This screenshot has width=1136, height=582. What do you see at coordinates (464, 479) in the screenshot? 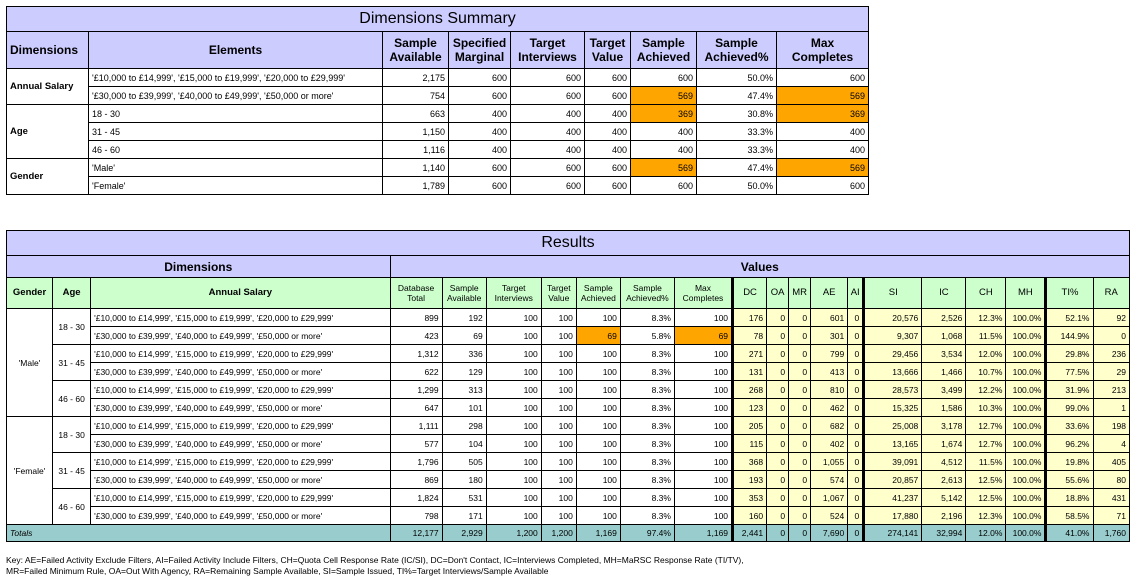
I see `value-cell: 180` at bounding box center [464, 479].